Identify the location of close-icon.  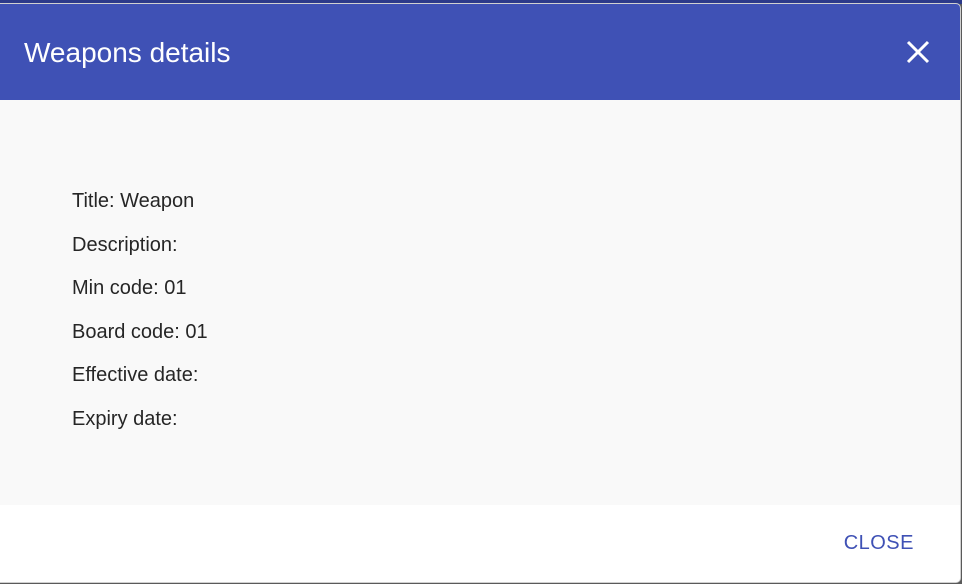
(918, 52).